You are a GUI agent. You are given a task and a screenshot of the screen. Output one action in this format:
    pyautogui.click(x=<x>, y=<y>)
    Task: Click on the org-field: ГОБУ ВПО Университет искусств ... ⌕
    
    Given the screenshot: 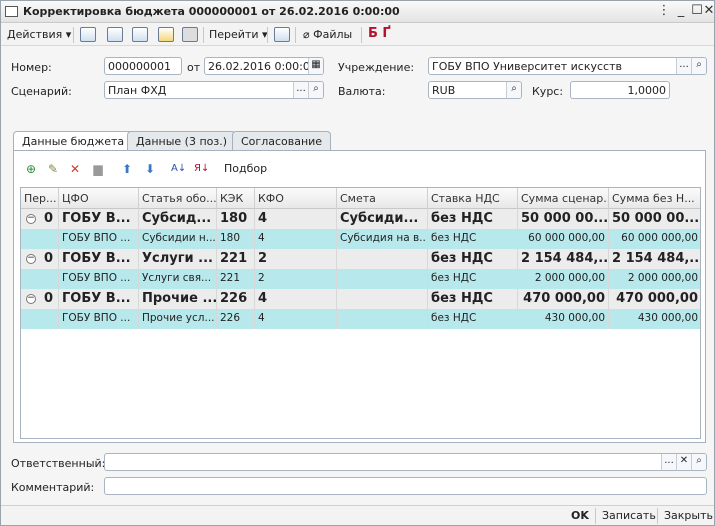 What is the action you would take?
    pyautogui.click(x=567, y=66)
    